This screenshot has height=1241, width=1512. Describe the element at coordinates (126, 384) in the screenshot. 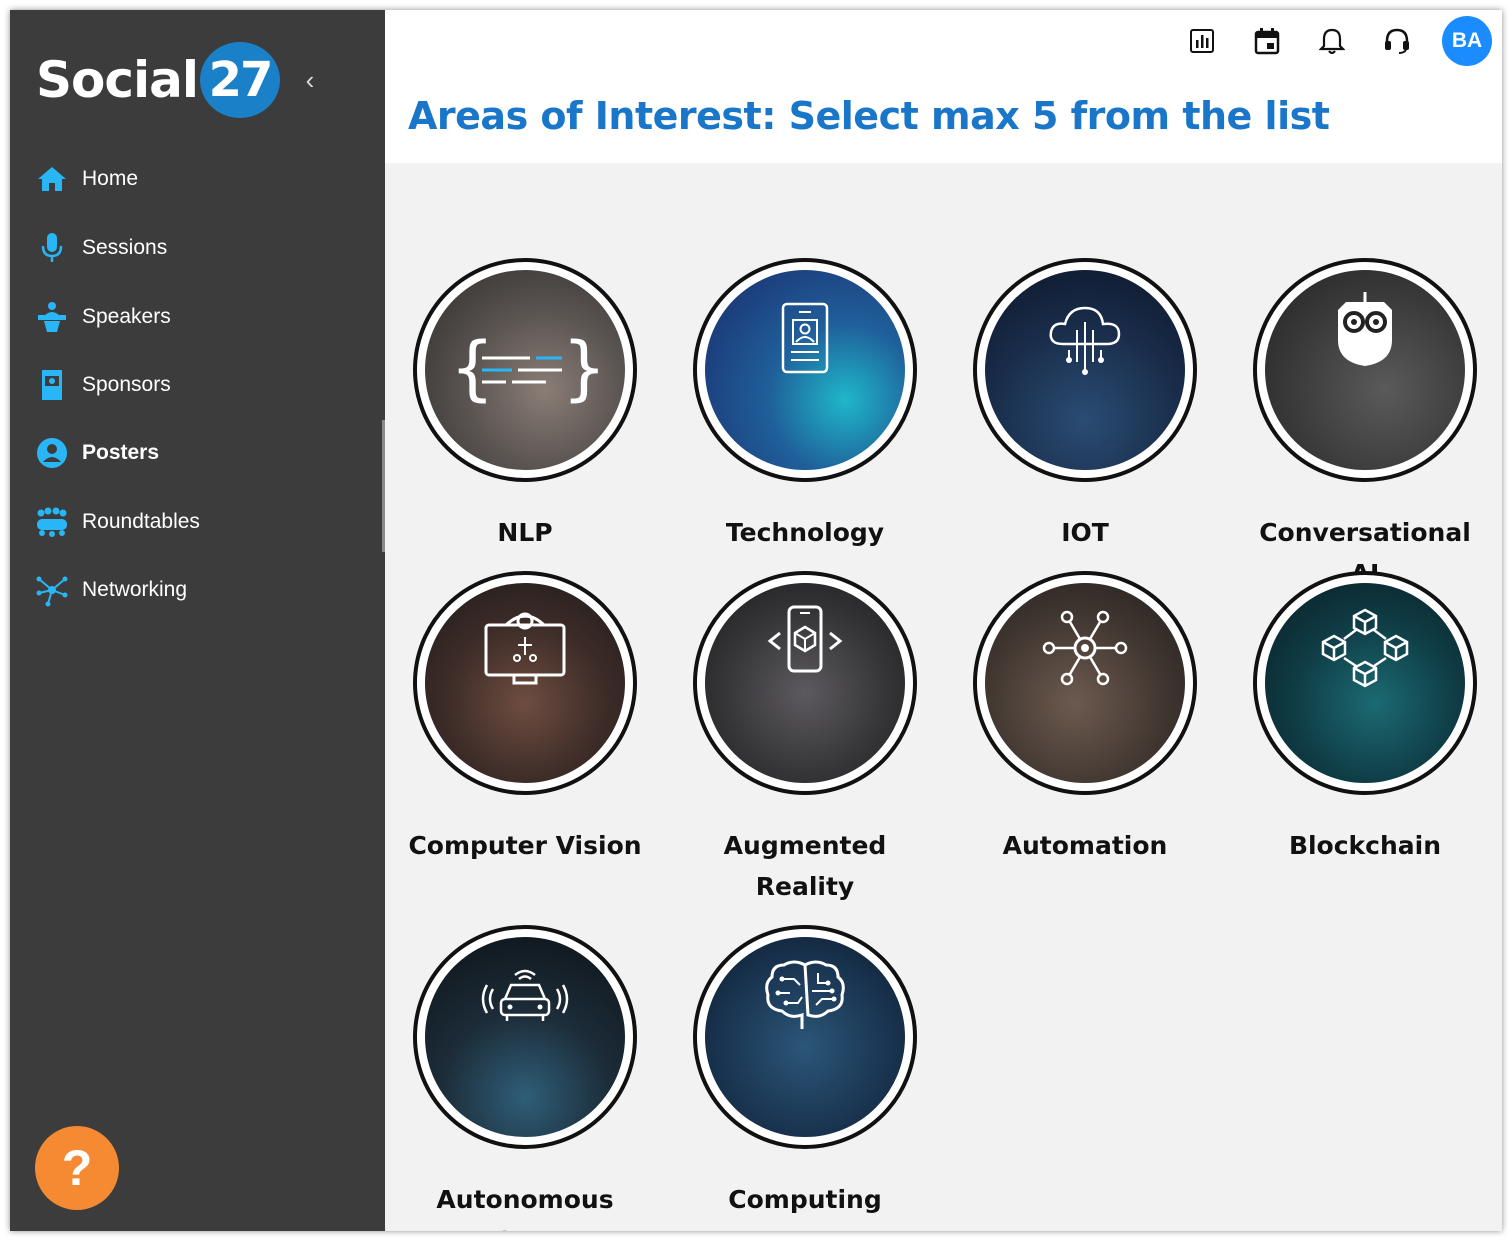

I see `sidebar-item-label: Sponsors` at that location.